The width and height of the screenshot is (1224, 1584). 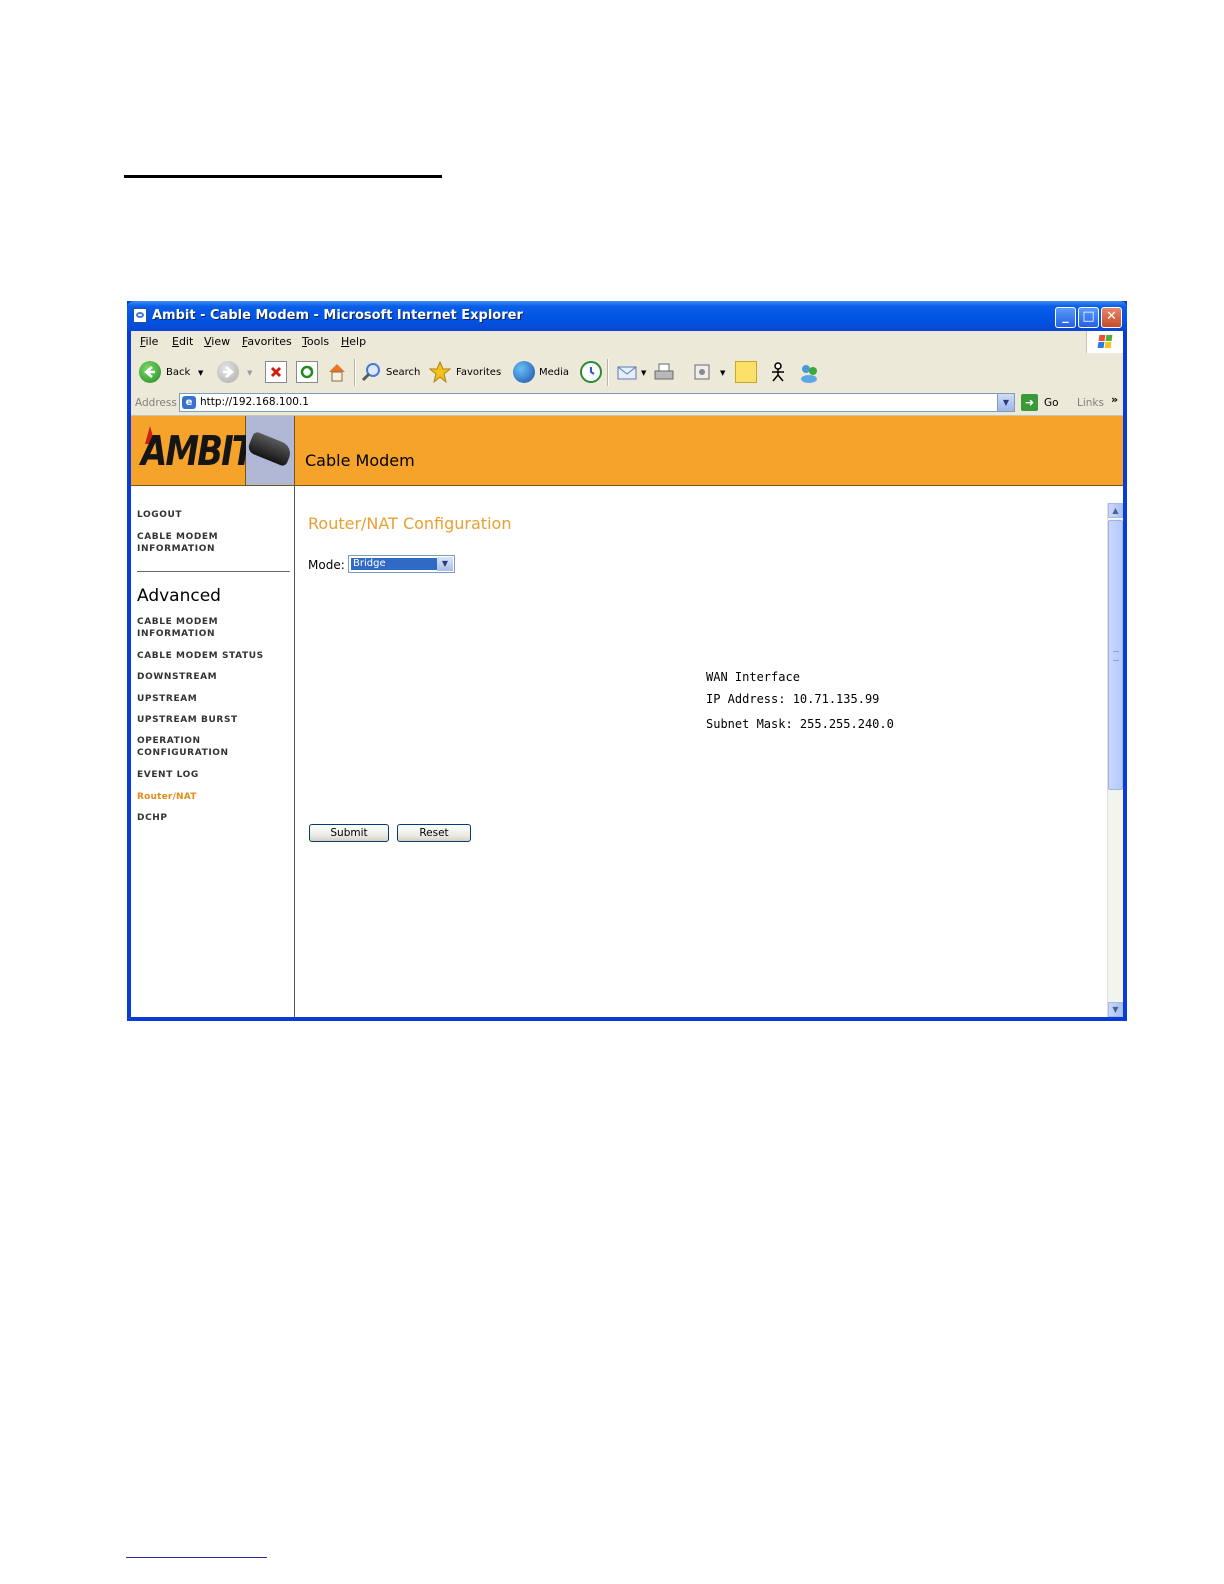 I want to click on scroll-up-icon: ▲, so click(x=1115, y=510).